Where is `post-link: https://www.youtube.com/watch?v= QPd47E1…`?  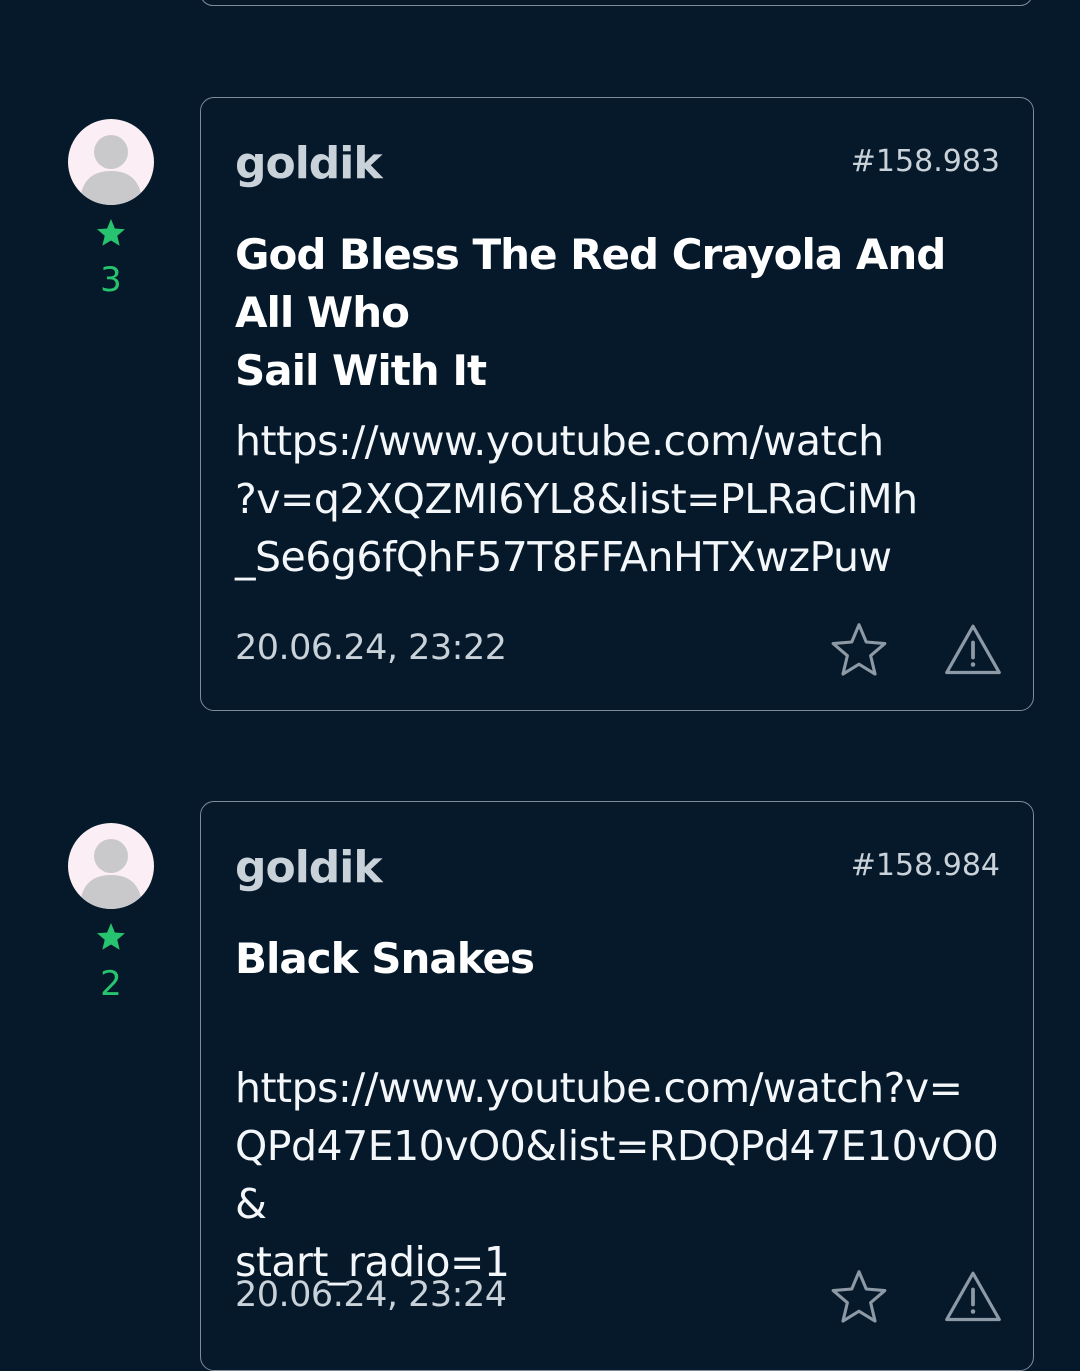 post-link: https://www.youtube.com/watch?v= QPd47E1… is located at coordinates (625, 1175).